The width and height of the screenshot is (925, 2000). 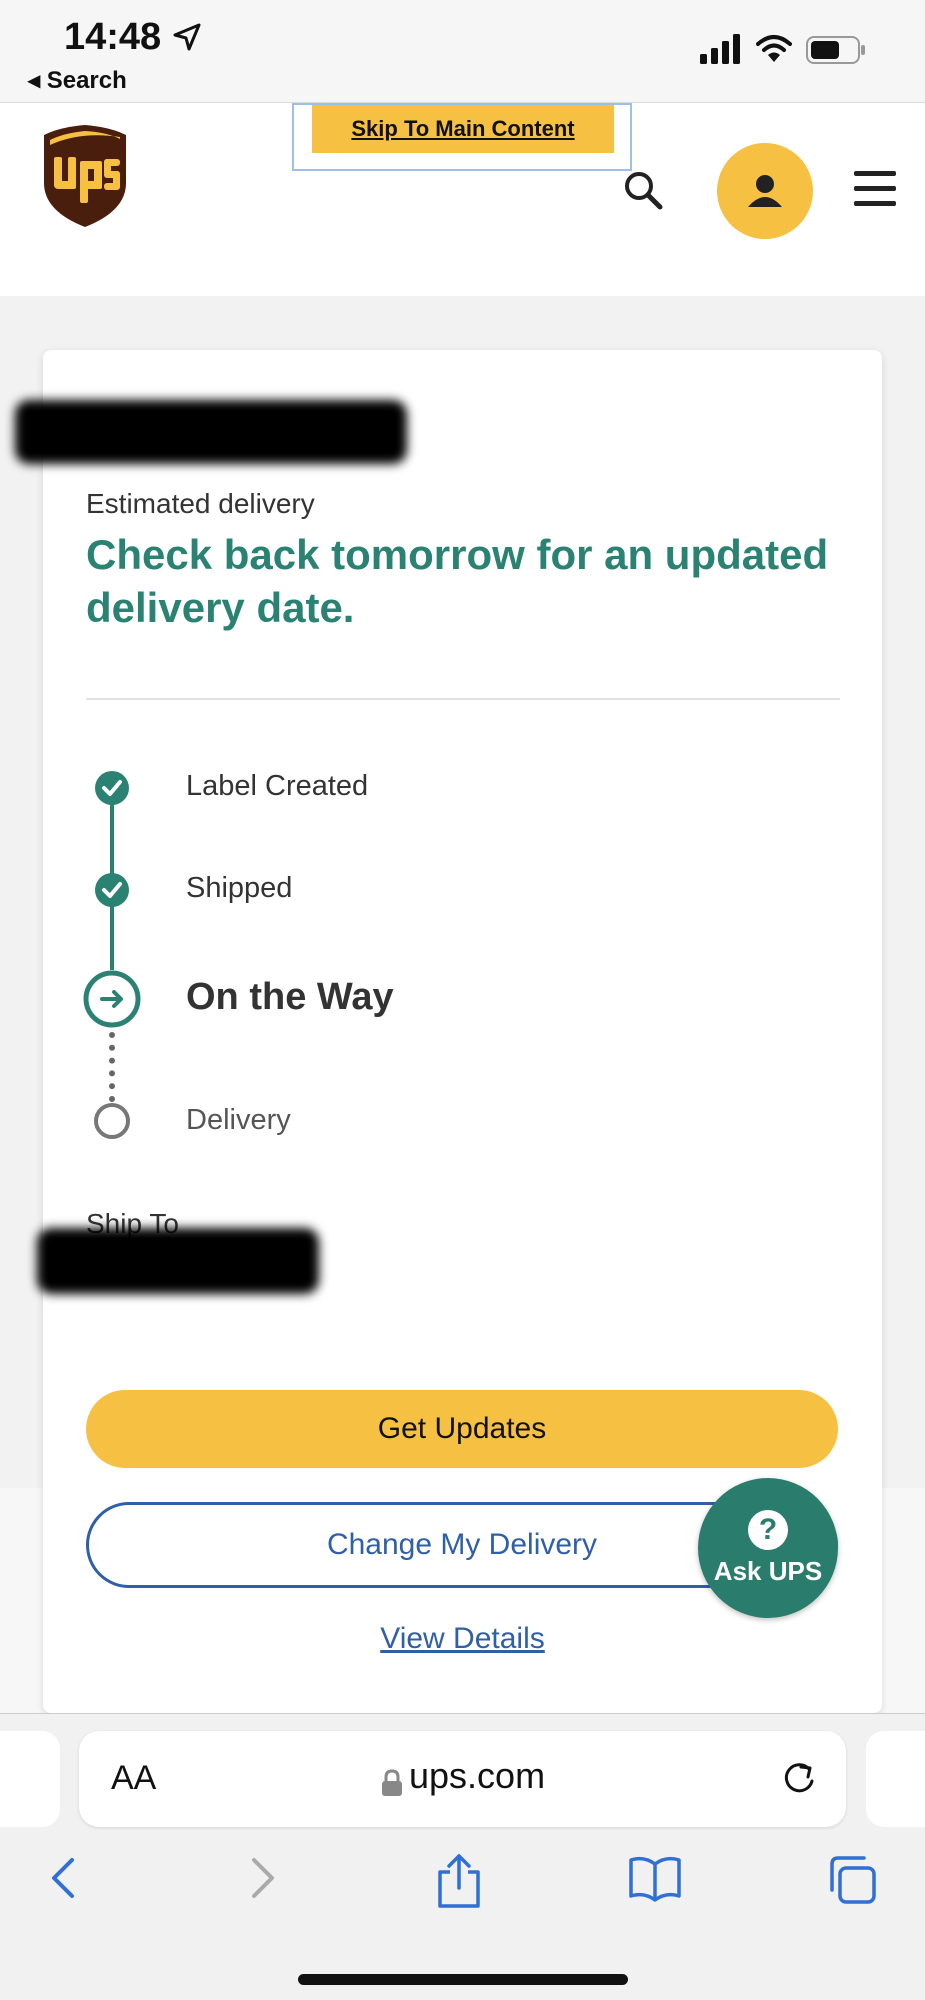 What do you see at coordinates (178, 1261) in the screenshot?
I see `redacted-ship-to-address` at bounding box center [178, 1261].